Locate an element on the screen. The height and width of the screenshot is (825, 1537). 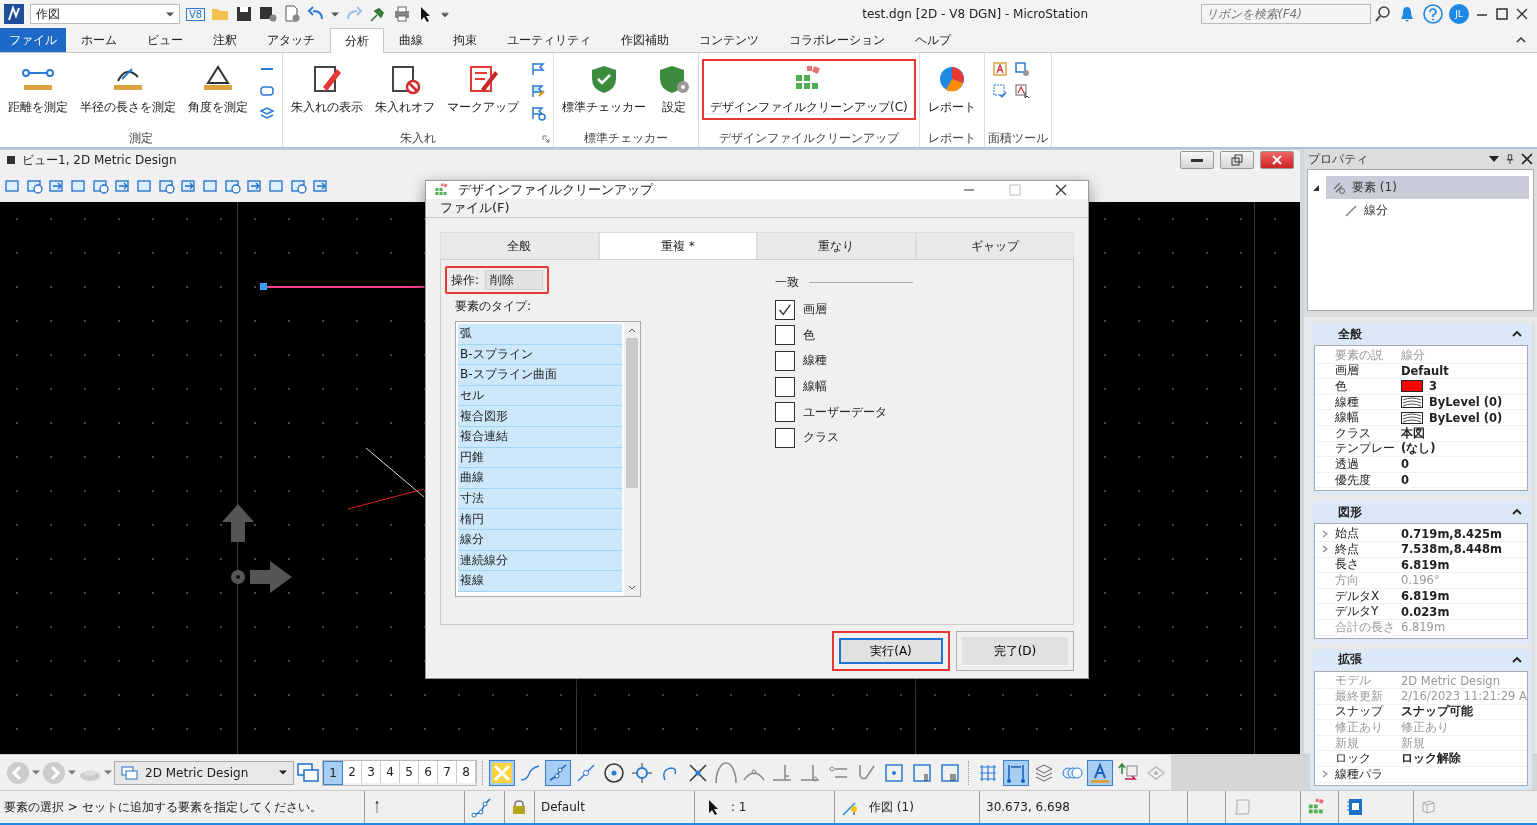
property-label: 始点 is located at coordinates (1347, 534).